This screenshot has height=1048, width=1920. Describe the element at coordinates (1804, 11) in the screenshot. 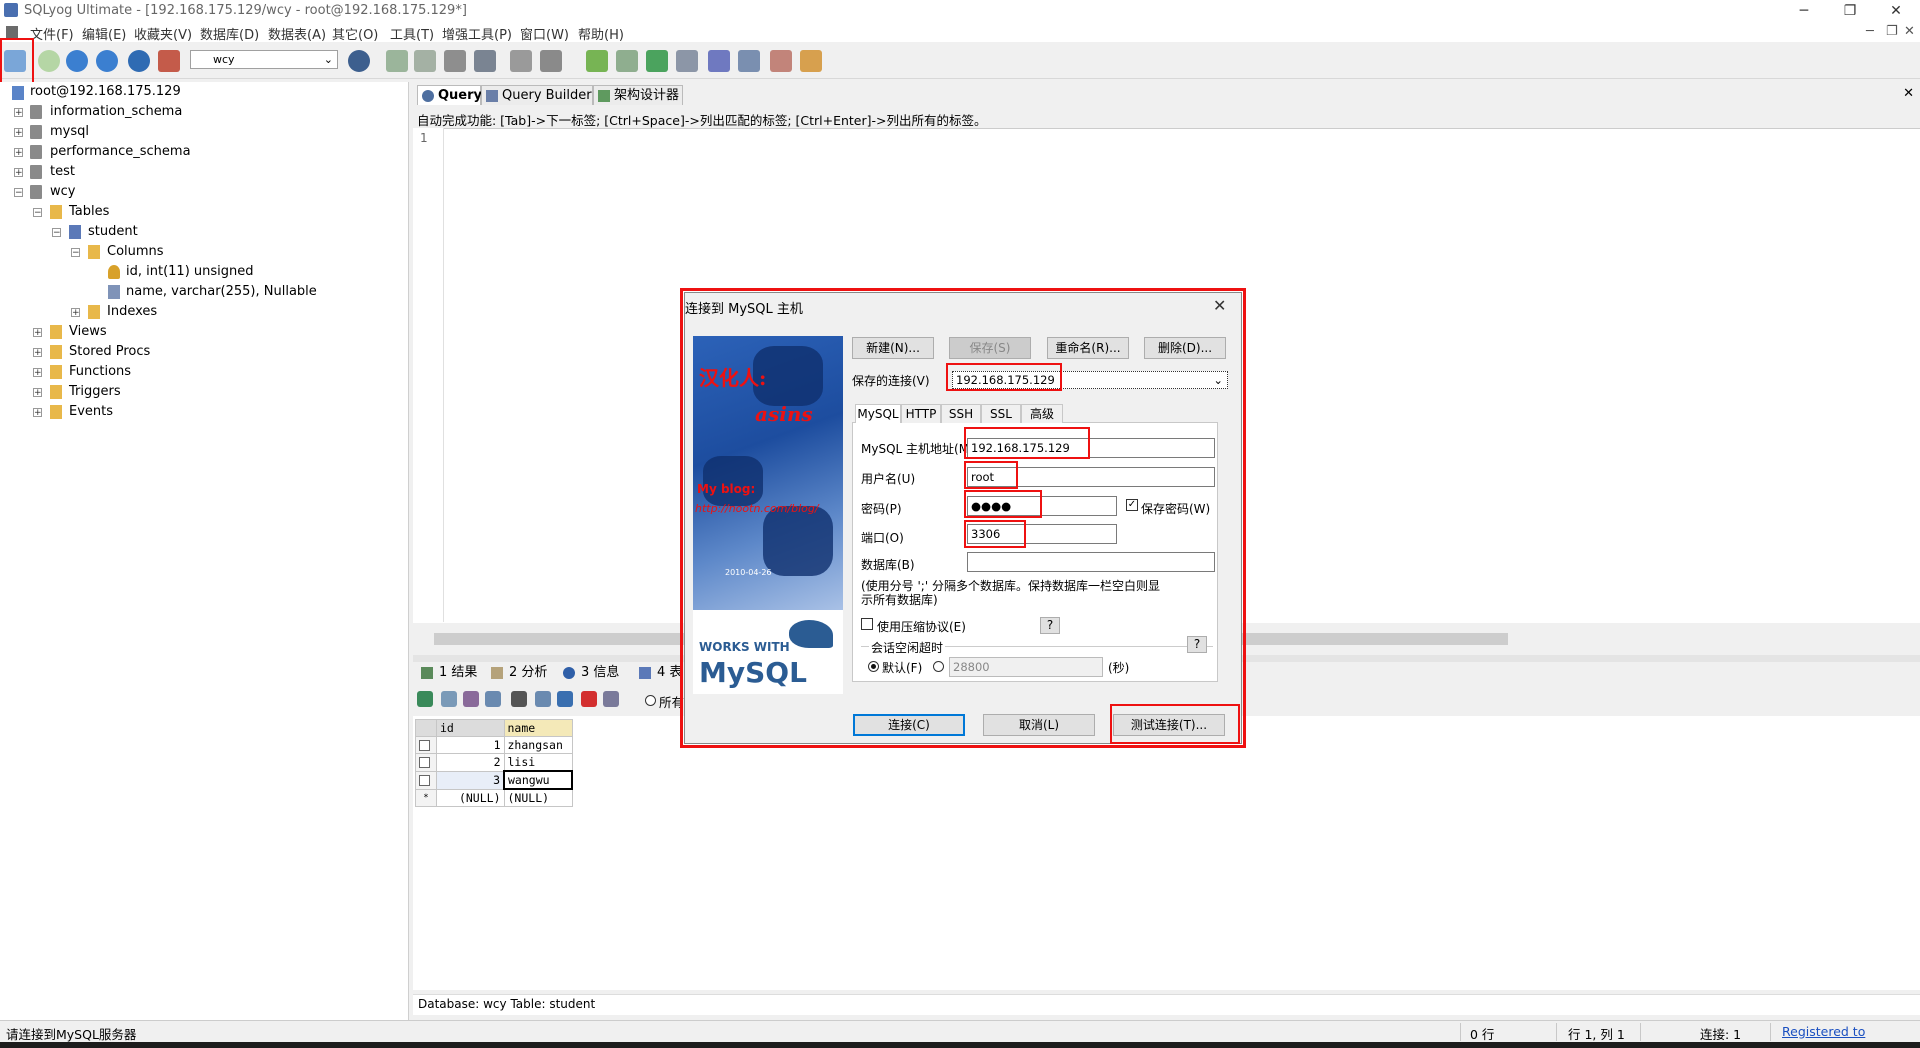

I see `minimize-button: ─` at that location.